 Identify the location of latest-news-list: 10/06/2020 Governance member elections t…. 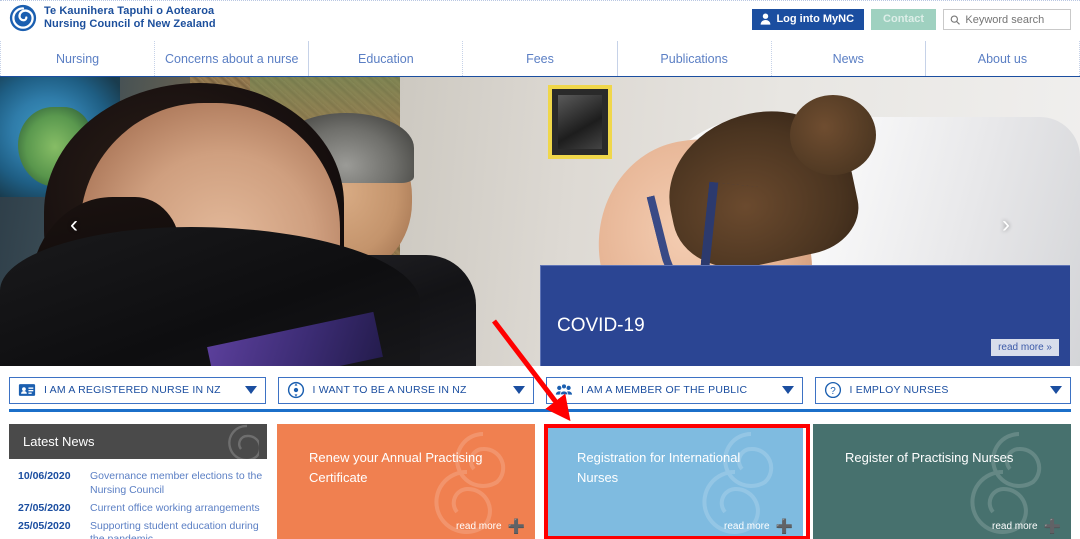
(138, 499).